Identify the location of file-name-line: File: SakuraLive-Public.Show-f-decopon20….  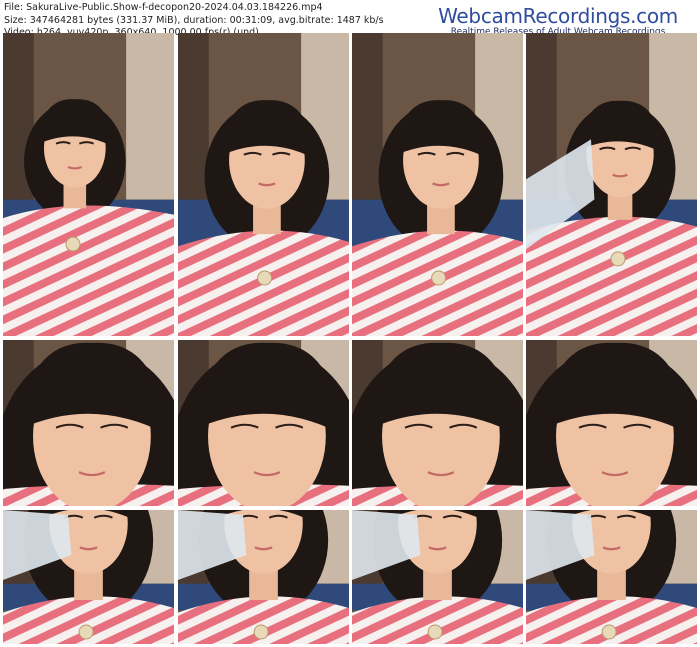
(163, 7).